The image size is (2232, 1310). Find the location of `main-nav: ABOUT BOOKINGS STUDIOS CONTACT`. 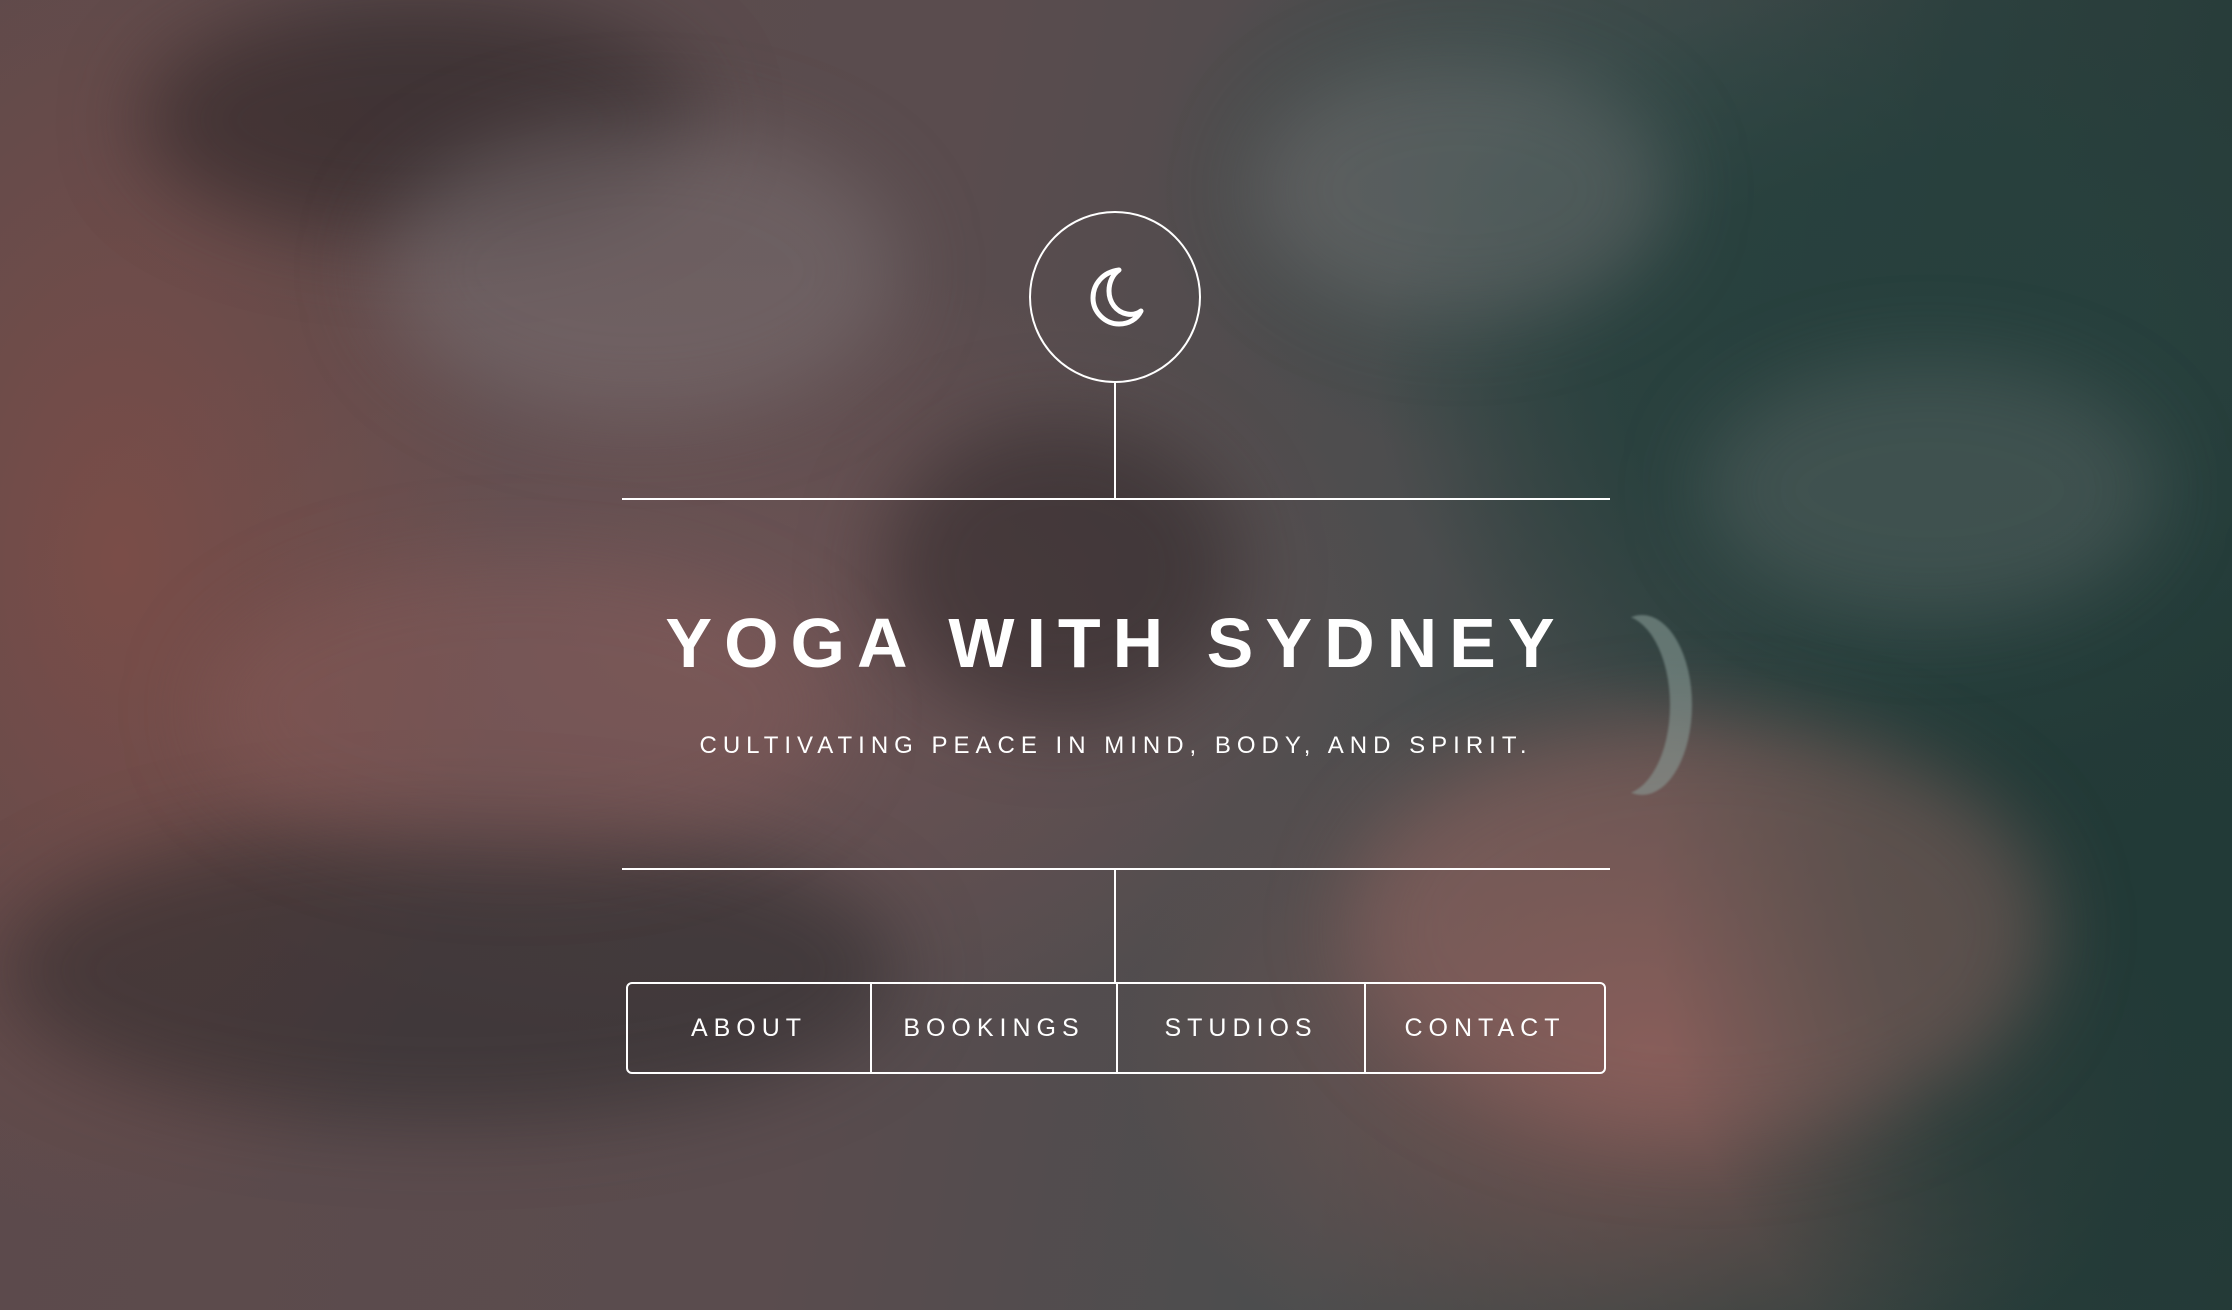

main-nav: ABOUT BOOKINGS STUDIOS CONTACT is located at coordinates (1116, 1028).